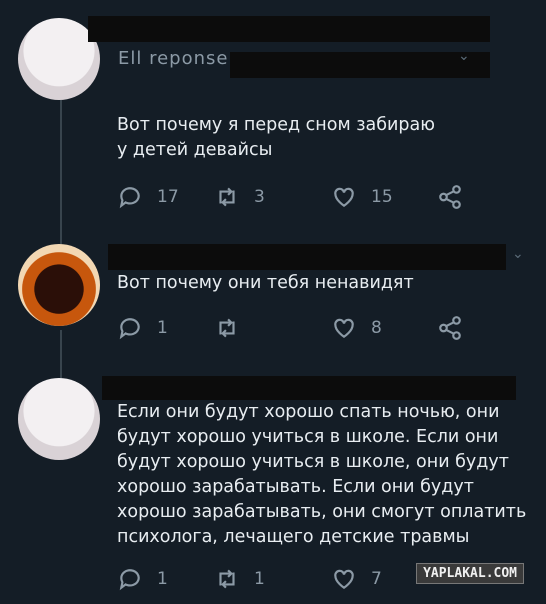 This screenshot has height=604, width=546. What do you see at coordinates (259, 197) in the screenshot?
I see `retweet-count: 3` at bounding box center [259, 197].